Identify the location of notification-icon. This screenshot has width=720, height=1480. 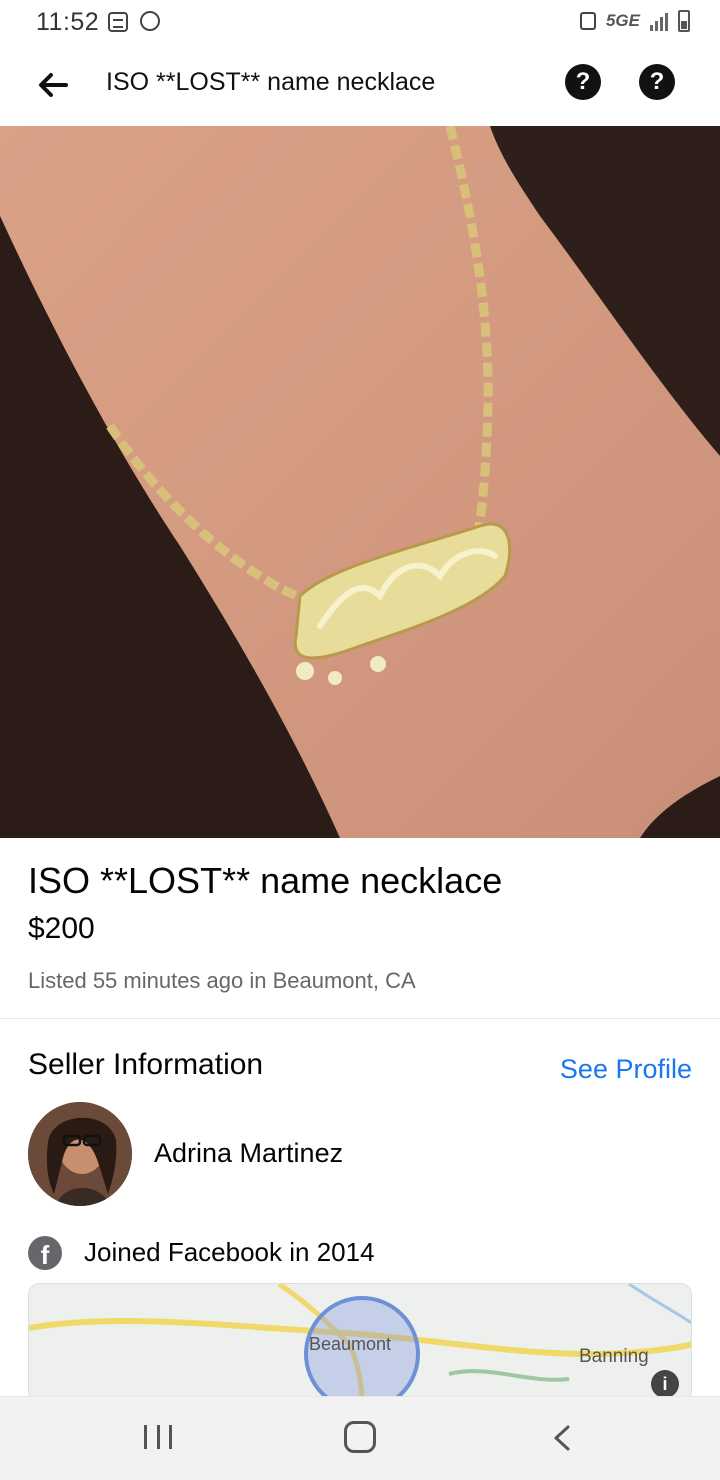
(118, 22).